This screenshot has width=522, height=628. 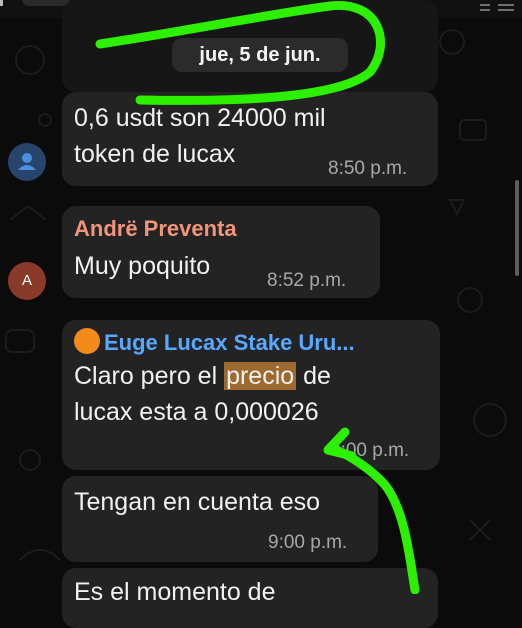 I want to click on message-bubble-5: Es el momento de, so click(x=250, y=598).